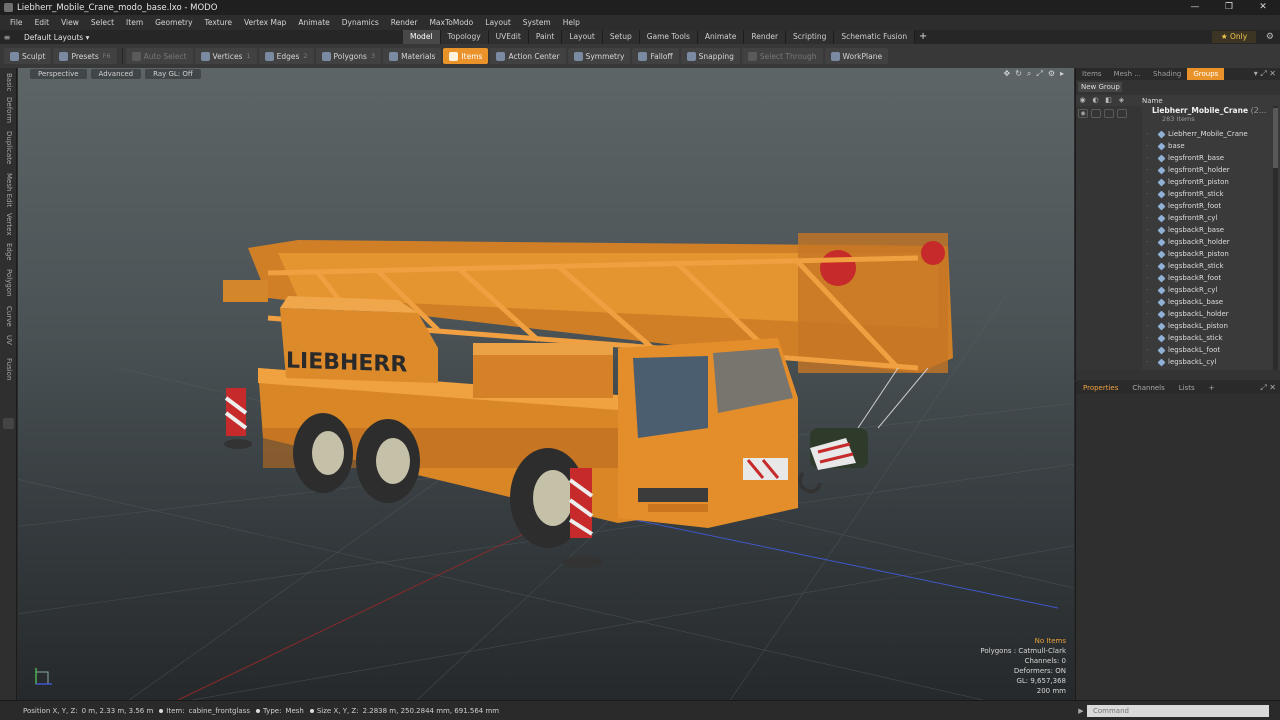 The width and height of the screenshot is (1280, 720). Describe the element at coordinates (1121, 100) in the screenshot. I see `select-icon: ◈` at that location.